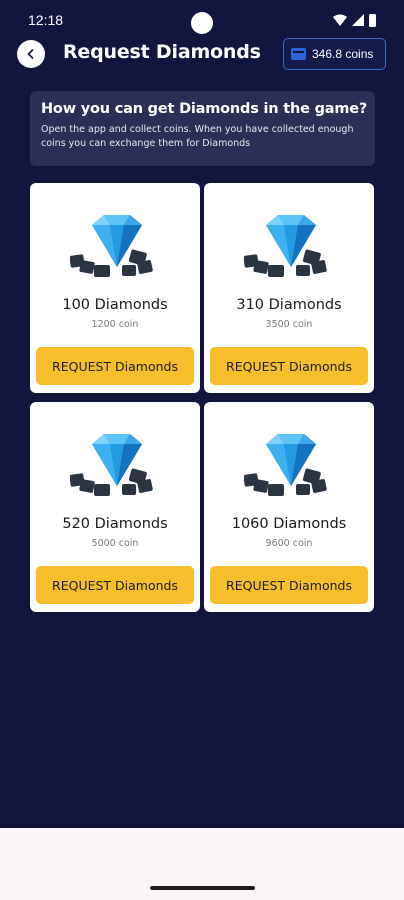  I want to click on battery-icon, so click(372, 20).